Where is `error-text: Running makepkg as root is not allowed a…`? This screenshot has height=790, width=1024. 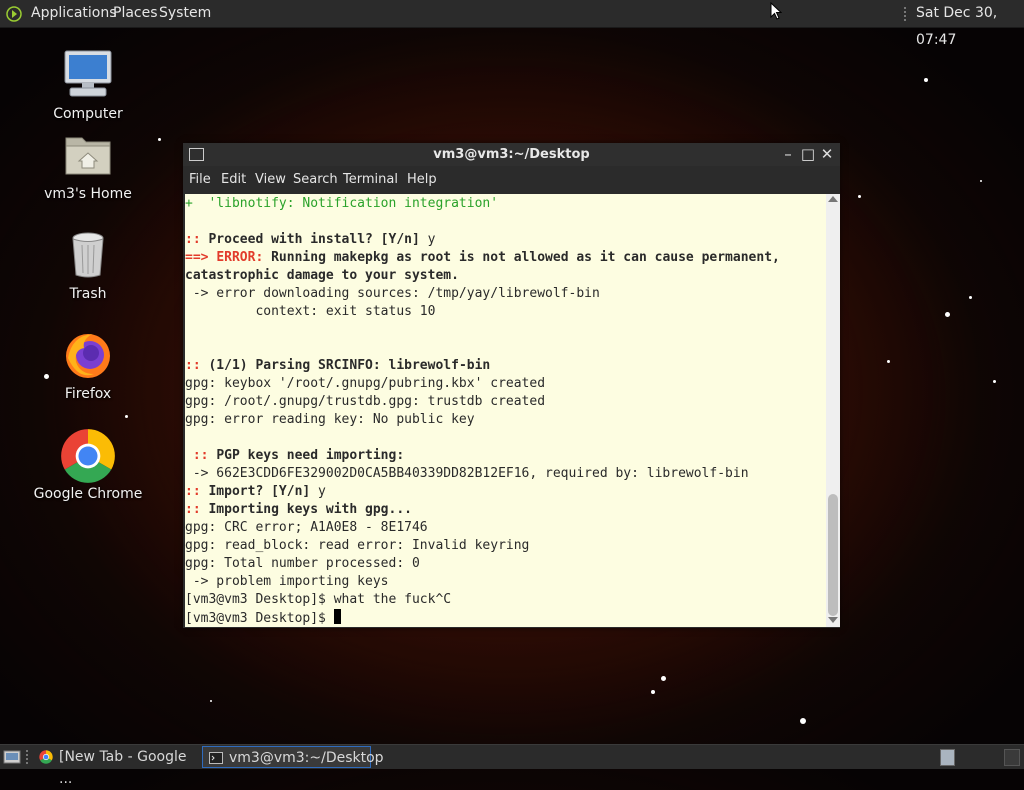 error-text: Running makepkg as root is not allowed a… is located at coordinates (521, 257).